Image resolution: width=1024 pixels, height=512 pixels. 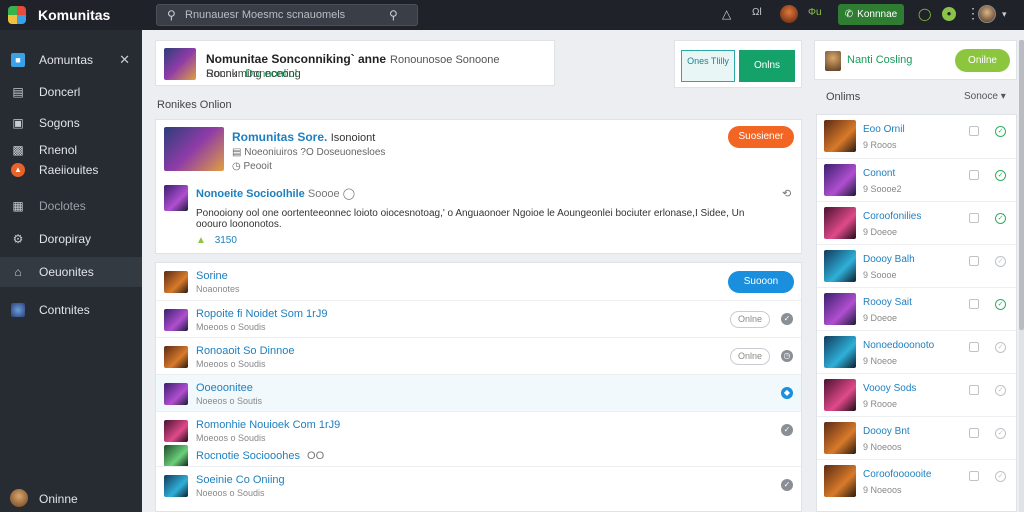 What do you see at coordinates (18, 123) in the screenshot?
I see `book-icon: ▣` at bounding box center [18, 123].